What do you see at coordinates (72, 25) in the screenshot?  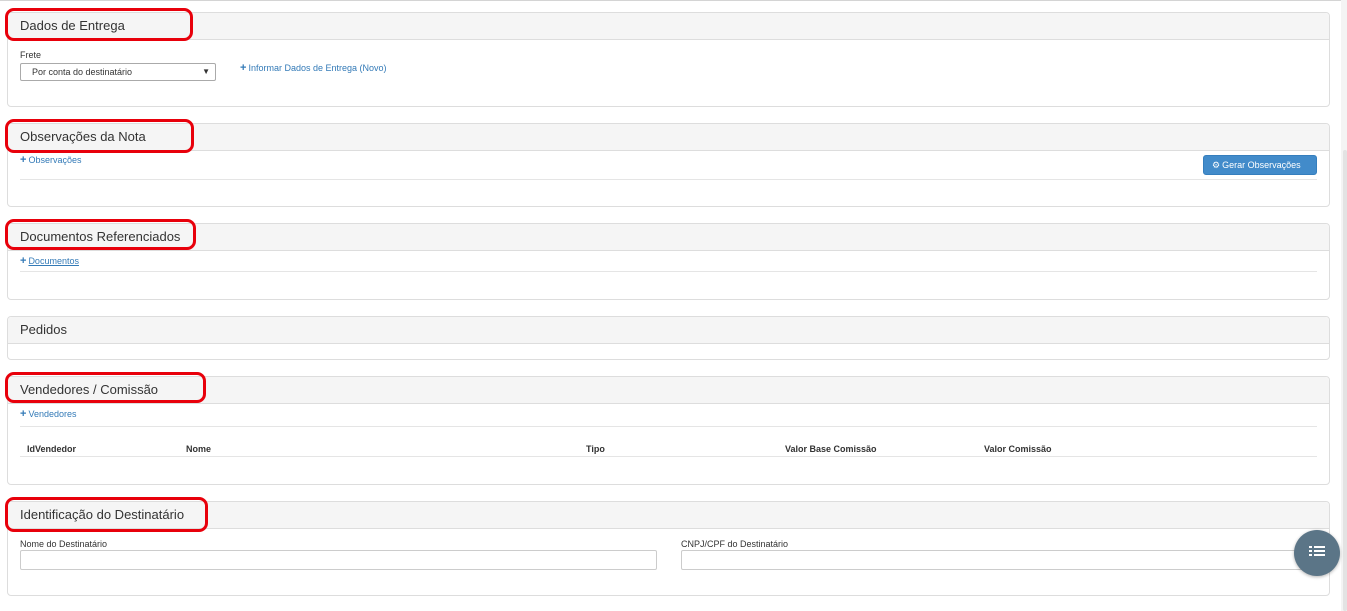 I see `panel-title: Dados de Entrega` at bounding box center [72, 25].